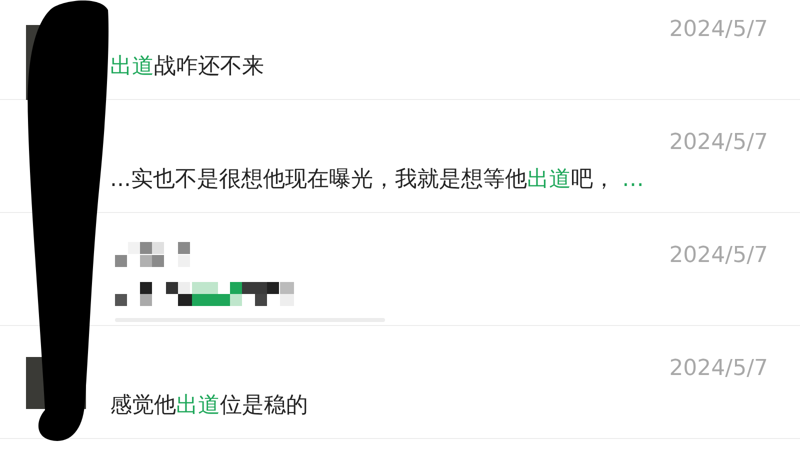  Describe the element at coordinates (209, 406) in the screenshot. I see `message-snippet: 感觉他出道位是稳的` at that location.